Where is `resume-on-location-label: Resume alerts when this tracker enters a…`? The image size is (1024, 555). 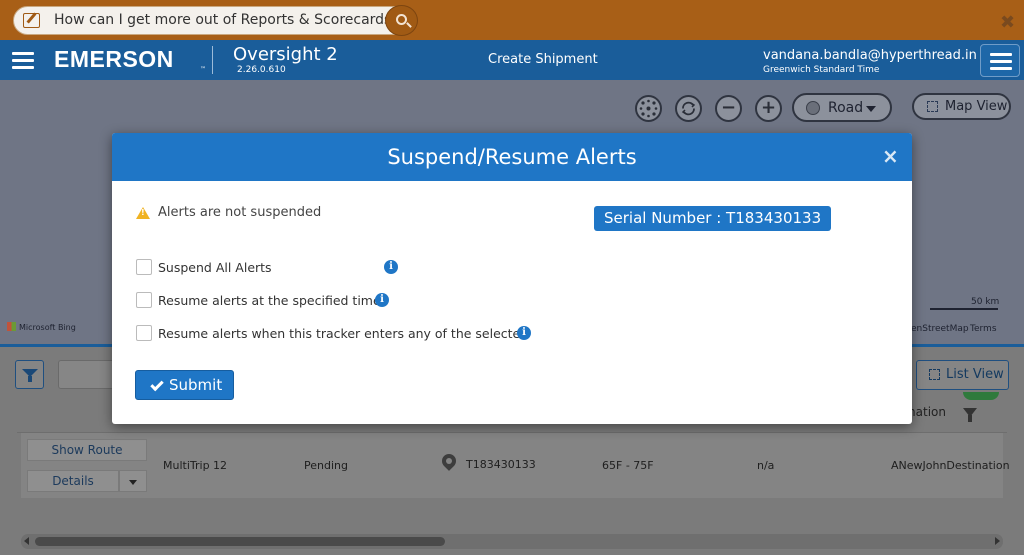
resume-on-location-label: Resume alerts when this tracker enters a… is located at coordinates (343, 333).